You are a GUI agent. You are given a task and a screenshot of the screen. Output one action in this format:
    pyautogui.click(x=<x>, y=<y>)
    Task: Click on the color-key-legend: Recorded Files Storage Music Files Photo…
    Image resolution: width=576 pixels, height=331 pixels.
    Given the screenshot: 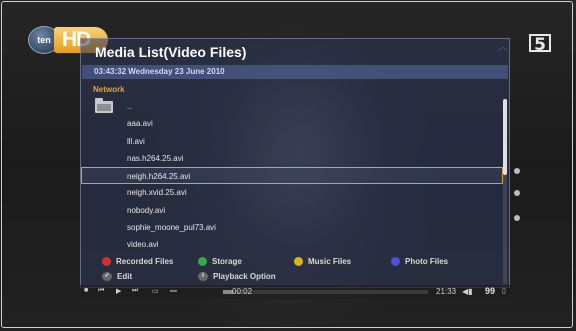 What is the action you would take?
    pyautogui.click(x=295, y=271)
    